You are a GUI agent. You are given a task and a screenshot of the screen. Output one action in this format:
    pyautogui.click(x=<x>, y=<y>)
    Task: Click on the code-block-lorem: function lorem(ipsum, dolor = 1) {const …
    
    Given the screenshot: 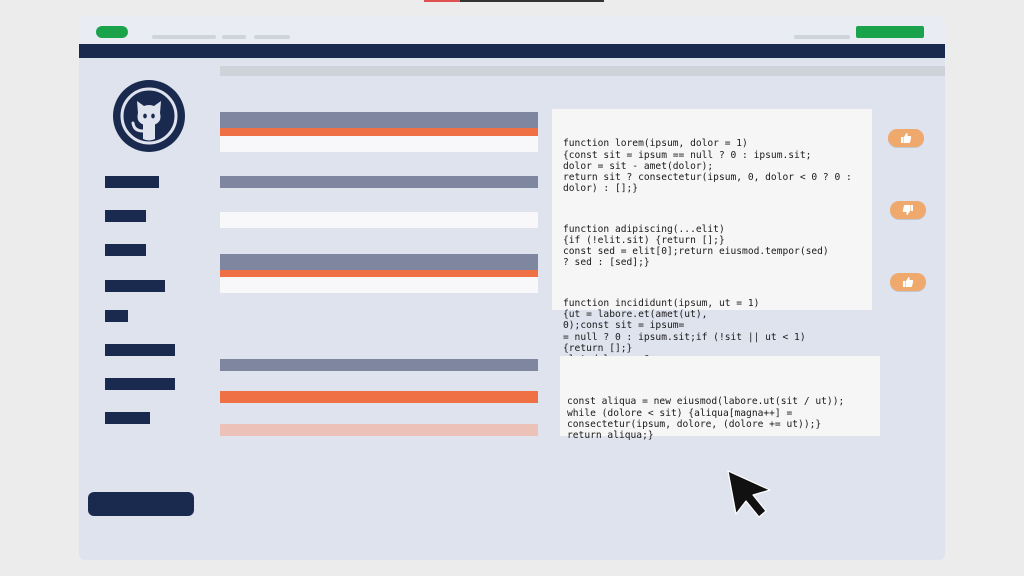 What is the action you would take?
    pyautogui.click(x=707, y=166)
    